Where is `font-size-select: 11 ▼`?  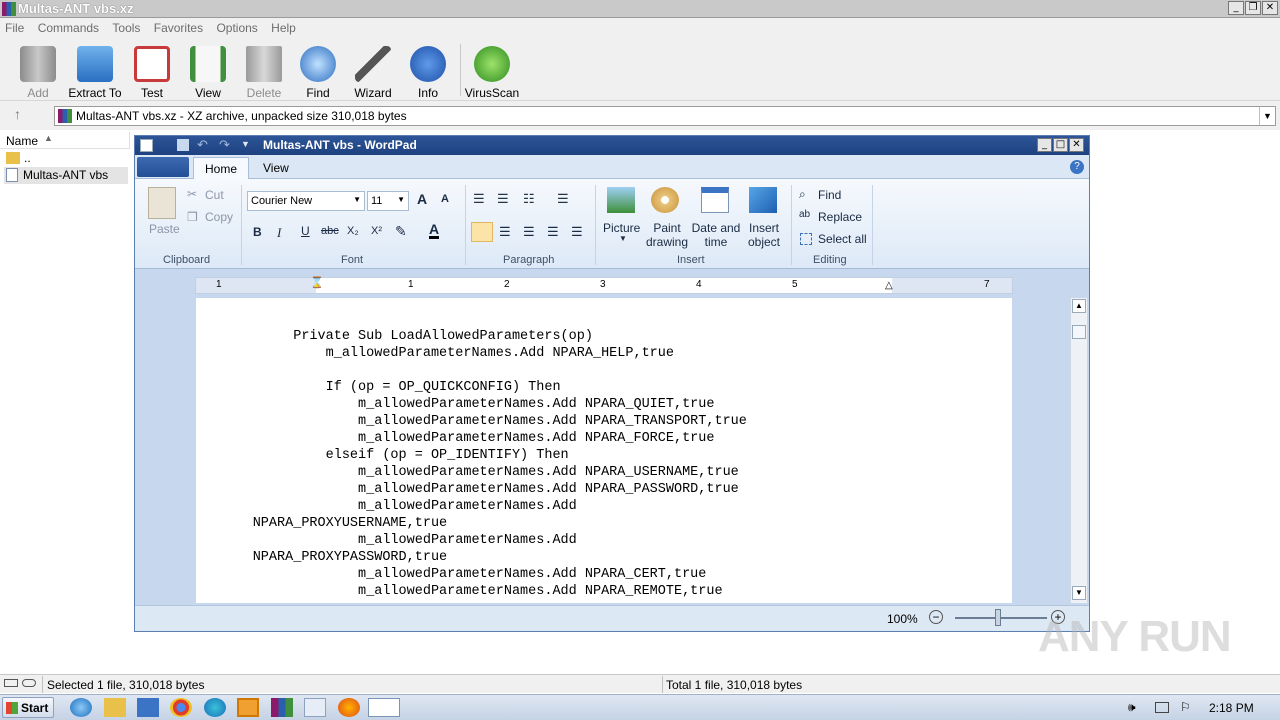 font-size-select: 11 ▼ is located at coordinates (388, 201).